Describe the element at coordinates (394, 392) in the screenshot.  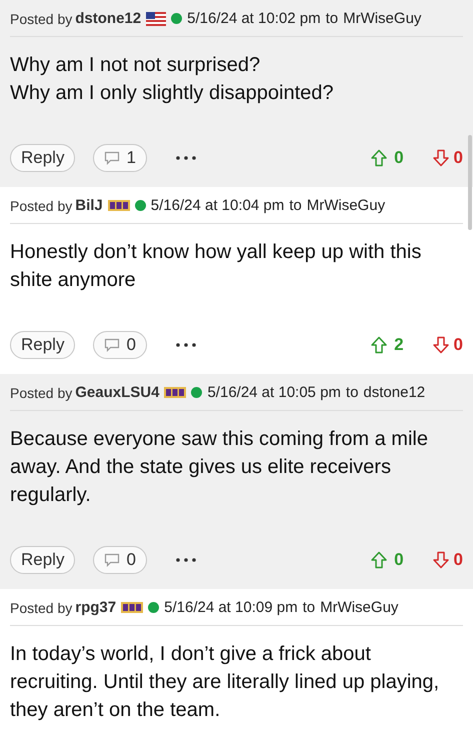
I see `recipient-name: dstone12` at that location.